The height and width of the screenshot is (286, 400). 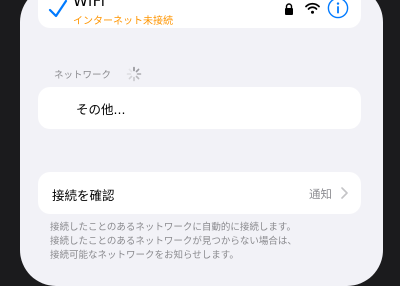 I want to click on chevron-right-icon, so click(x=344, y=193).